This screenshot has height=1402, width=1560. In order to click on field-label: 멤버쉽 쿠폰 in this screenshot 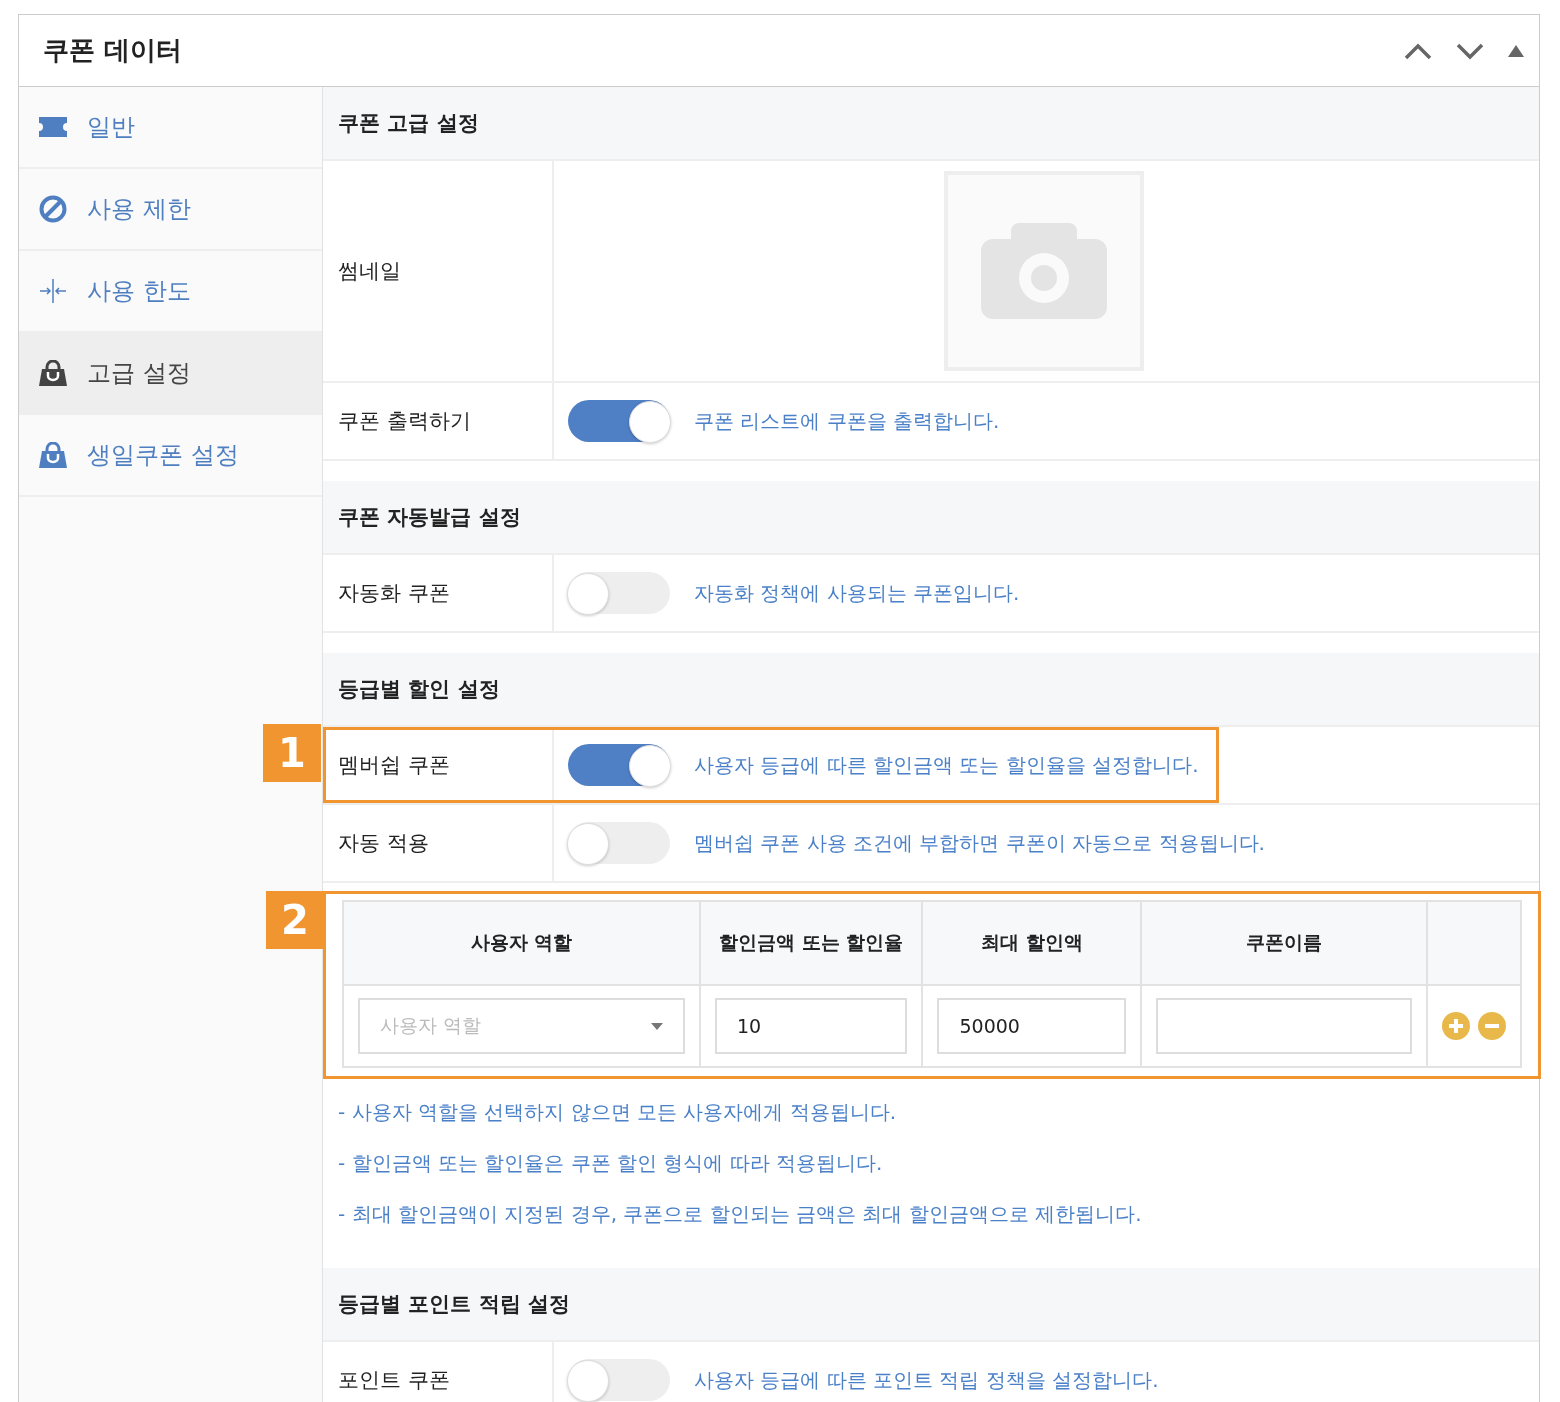, I will do `click(438, 765)`.